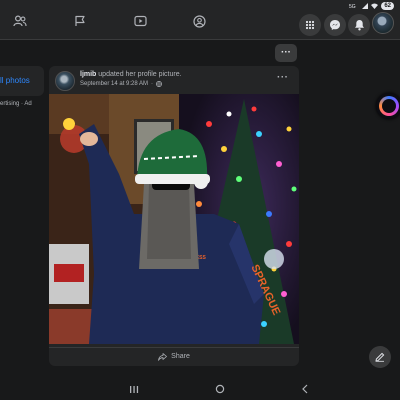 The image size is (400, 400). Describe the element at coordinates (283, 77) in the screenshot. I see `post-more-button: ···` at that location.